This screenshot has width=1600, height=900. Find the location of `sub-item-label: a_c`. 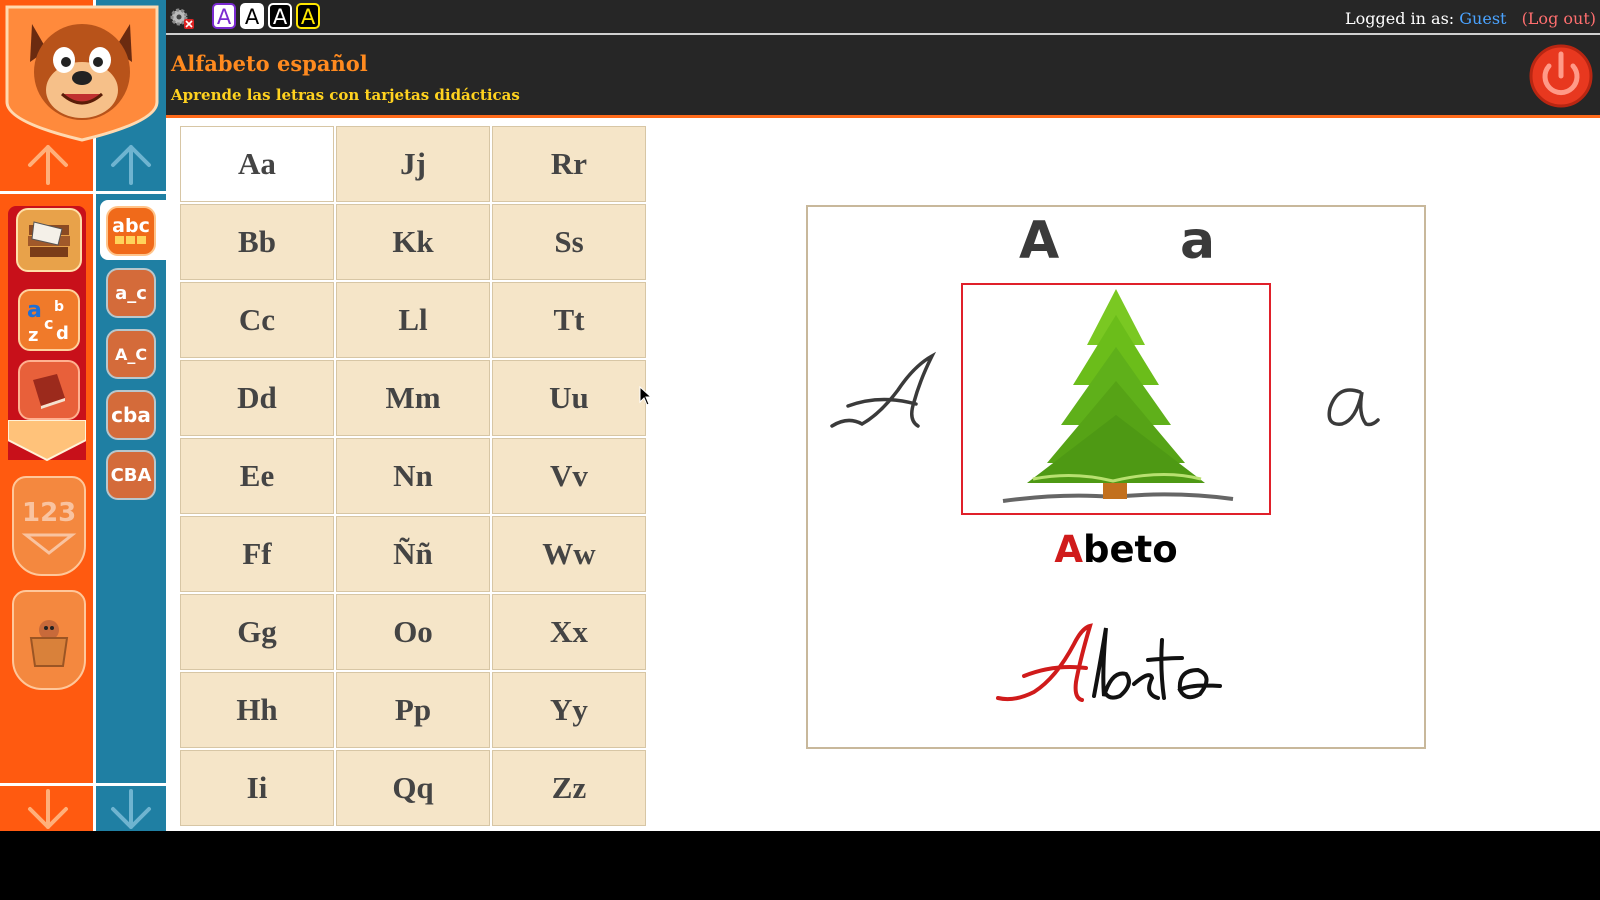

sub-item-label: a_c is located at coordinates (131, 293).